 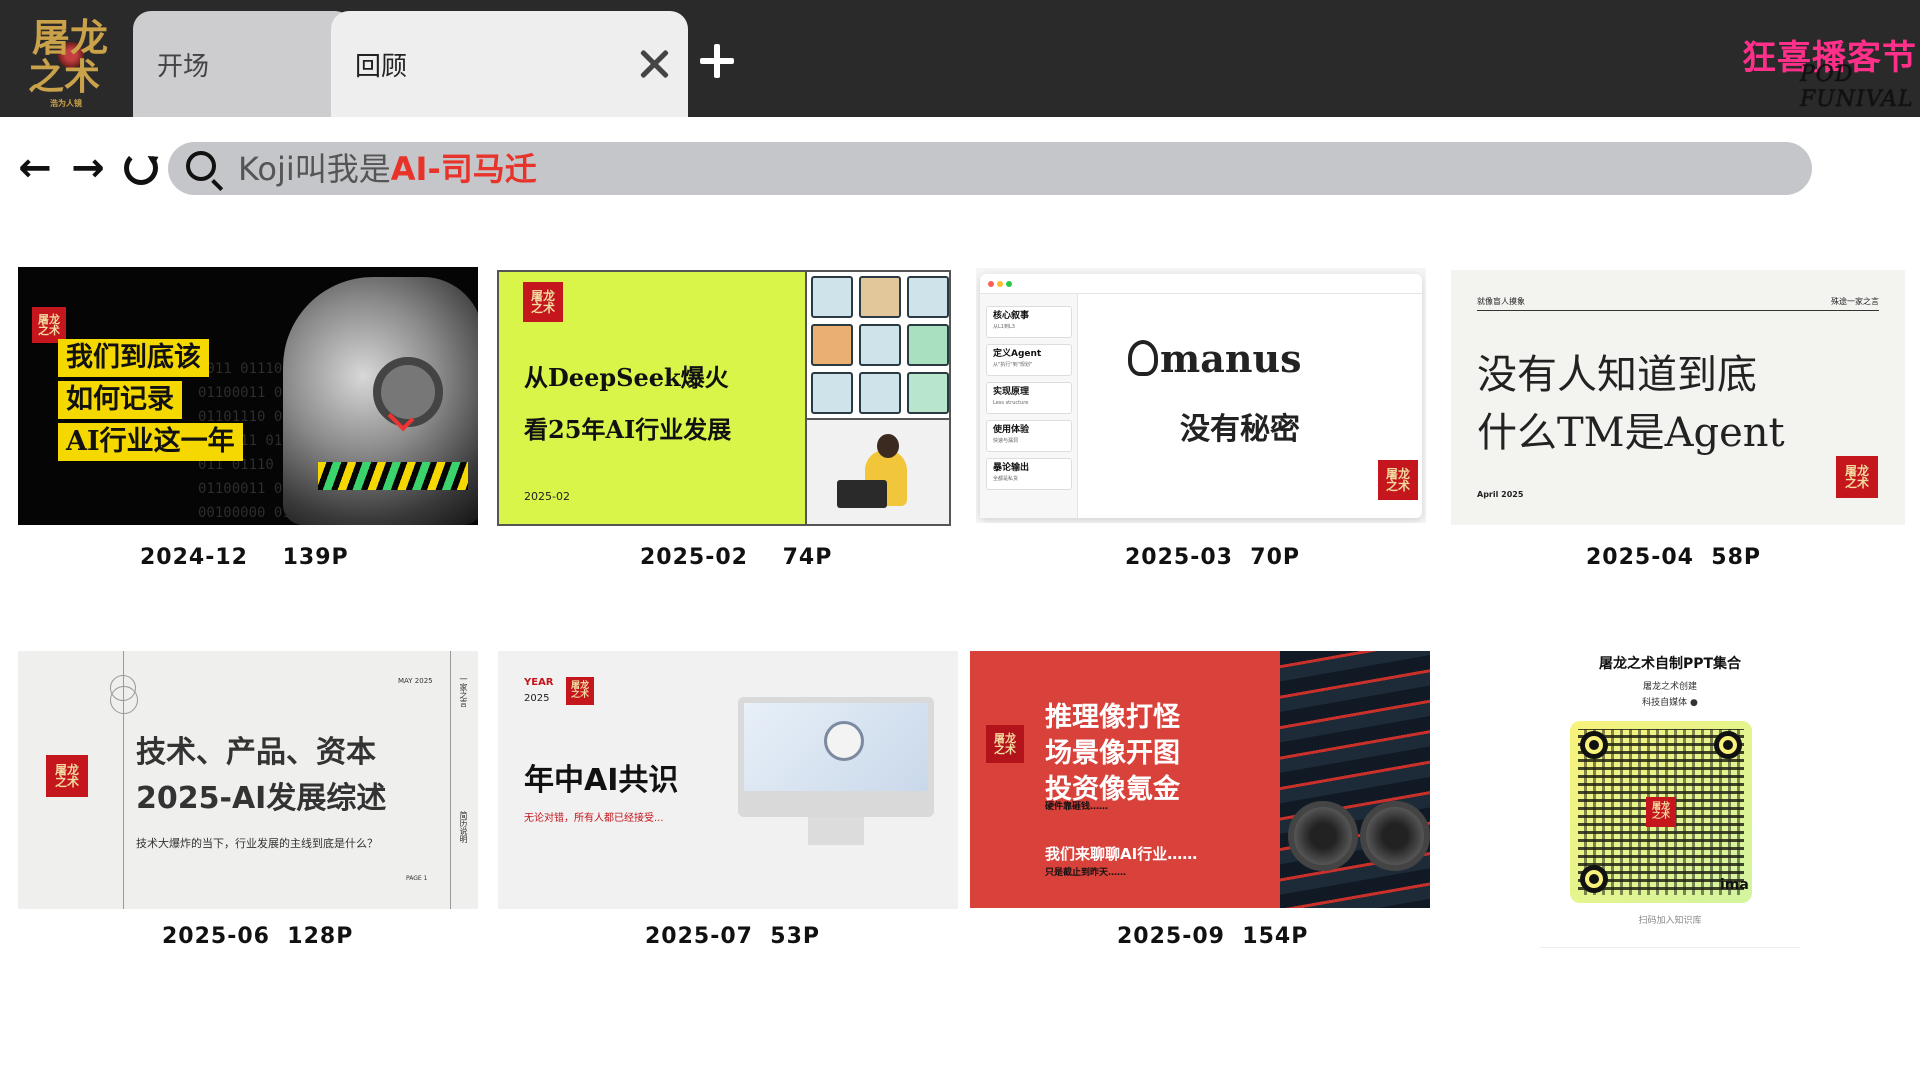 What do you see at coordinates (1011, 403) in the screenshot?
I see `mockup-item-sub: Less structure` at bounding box center [1011, 403].